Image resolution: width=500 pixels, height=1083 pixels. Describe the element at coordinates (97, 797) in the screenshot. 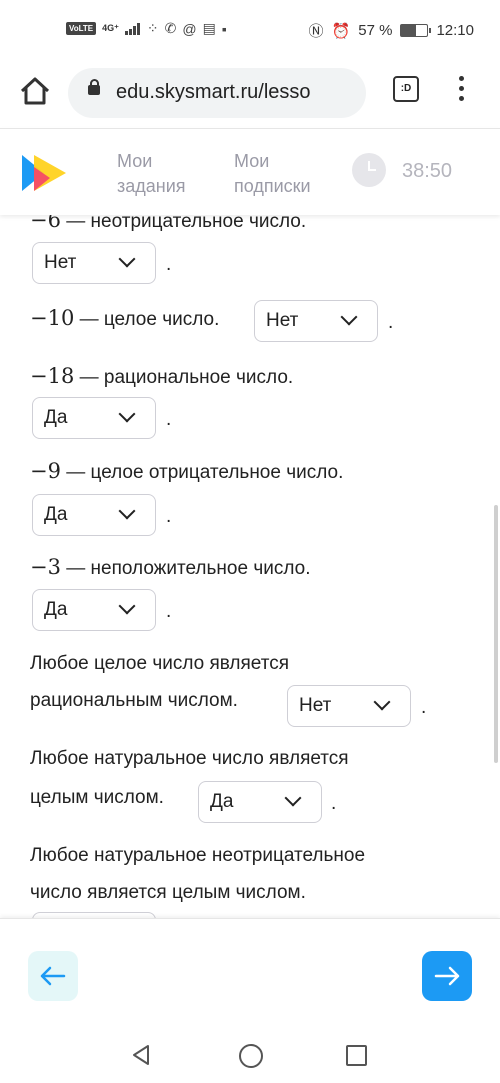

I see `statement-7-line2: целым числом.` at that location.